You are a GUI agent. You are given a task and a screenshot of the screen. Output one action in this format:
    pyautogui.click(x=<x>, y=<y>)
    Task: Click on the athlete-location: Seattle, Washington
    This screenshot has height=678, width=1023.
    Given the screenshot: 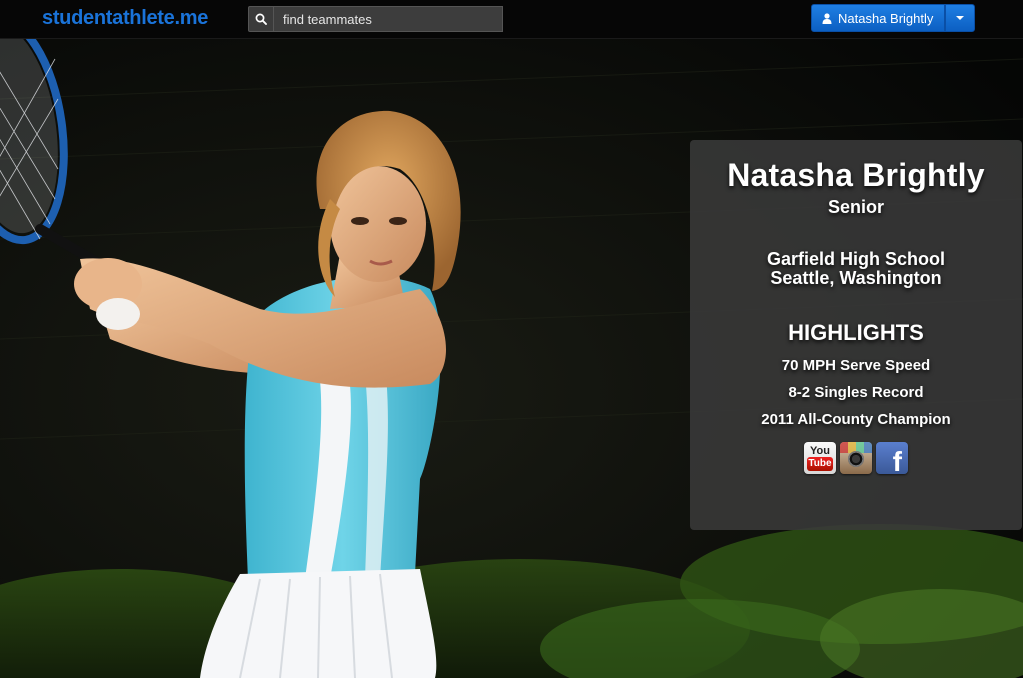 What is the action you would take?
    pyautogui.click(x=856, y=278)
    